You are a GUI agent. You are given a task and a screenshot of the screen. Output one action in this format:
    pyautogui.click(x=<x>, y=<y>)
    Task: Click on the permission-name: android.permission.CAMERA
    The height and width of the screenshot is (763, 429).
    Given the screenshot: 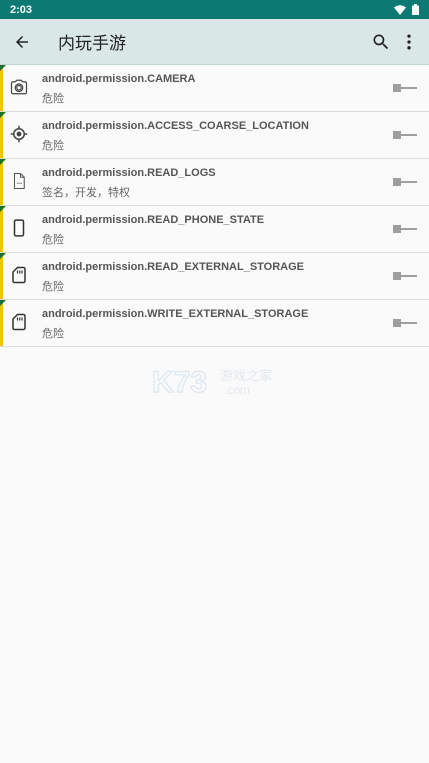 What is the action you would take?
    pyautogui.click(x=119, y=79)
    